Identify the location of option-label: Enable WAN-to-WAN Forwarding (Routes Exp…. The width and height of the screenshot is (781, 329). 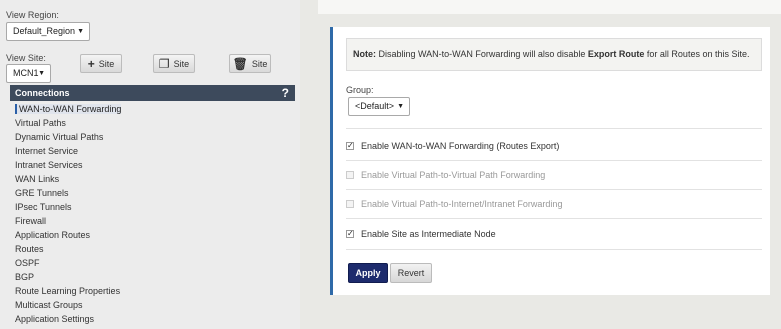
(460, 146).